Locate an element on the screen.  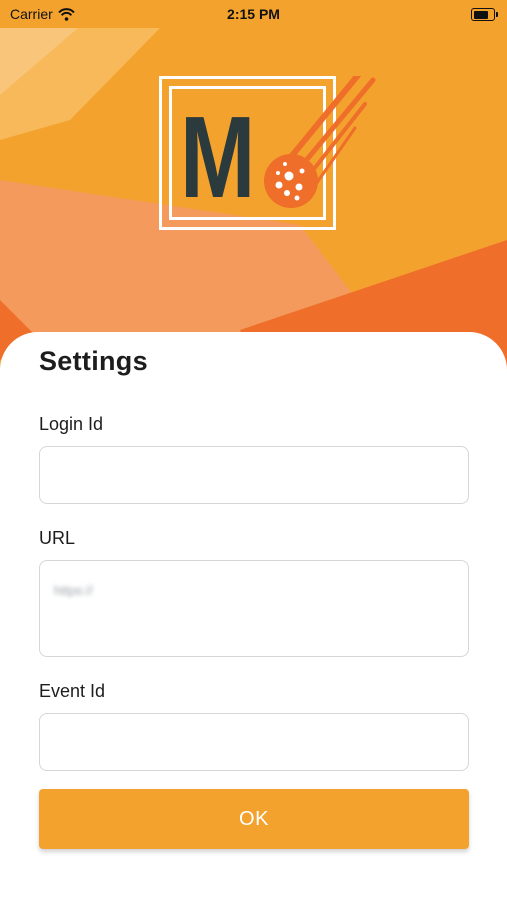
url-value: https:// is located at coordinates (74, 590).